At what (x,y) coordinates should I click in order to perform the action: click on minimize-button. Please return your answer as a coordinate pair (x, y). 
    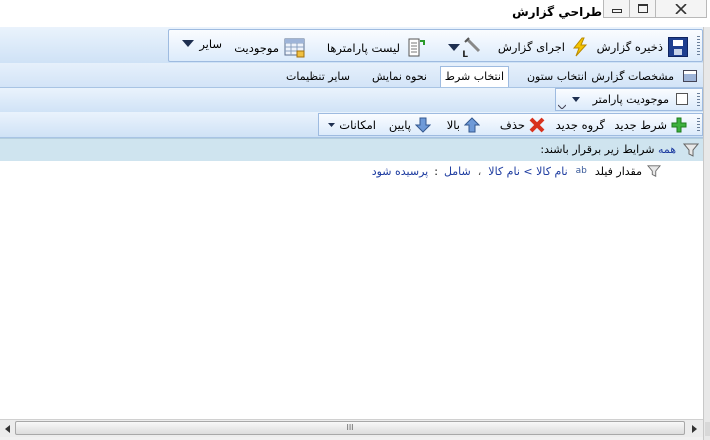
    Looking at the image, I should click on (617, 9).